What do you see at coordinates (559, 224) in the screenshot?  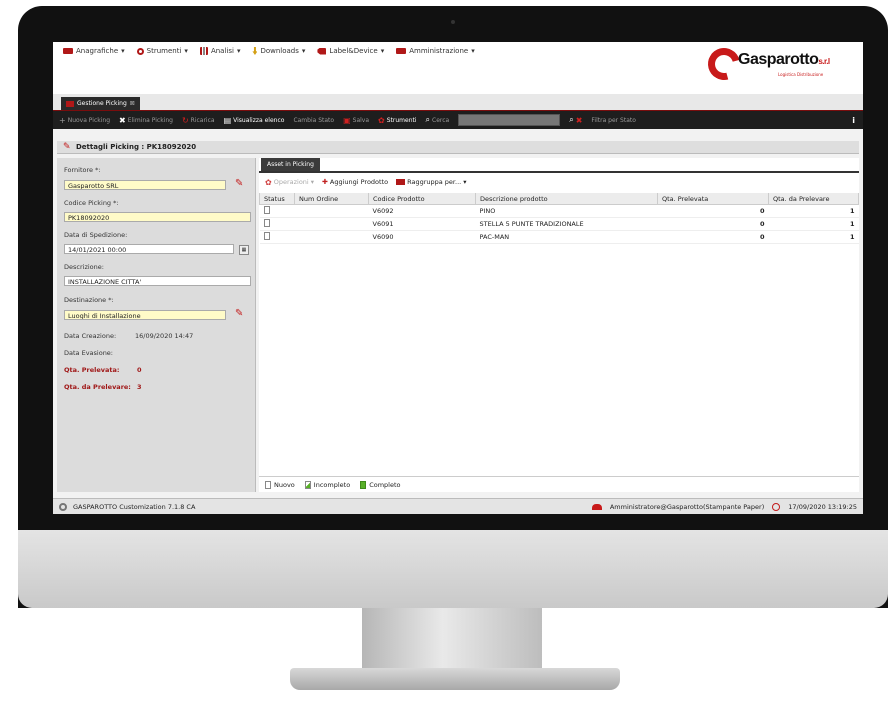 I see `table-row: V6091 STELLA 5 PUNTE TRADIZIONALE 0 1` at bounding box center [559, 224].